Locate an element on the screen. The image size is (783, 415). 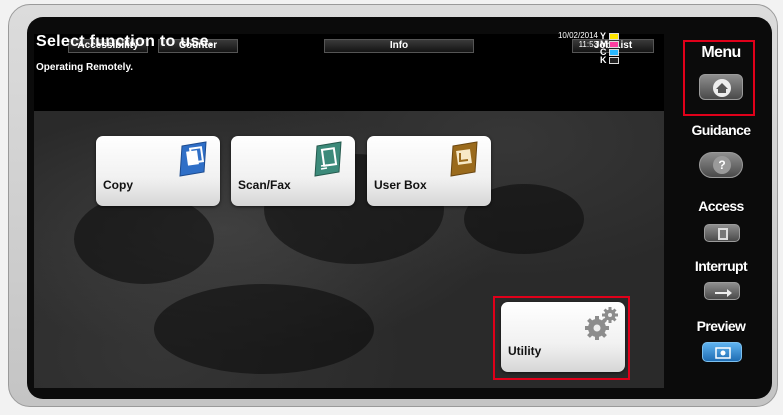
tab-info: Info is located at coordinates (399, 46).